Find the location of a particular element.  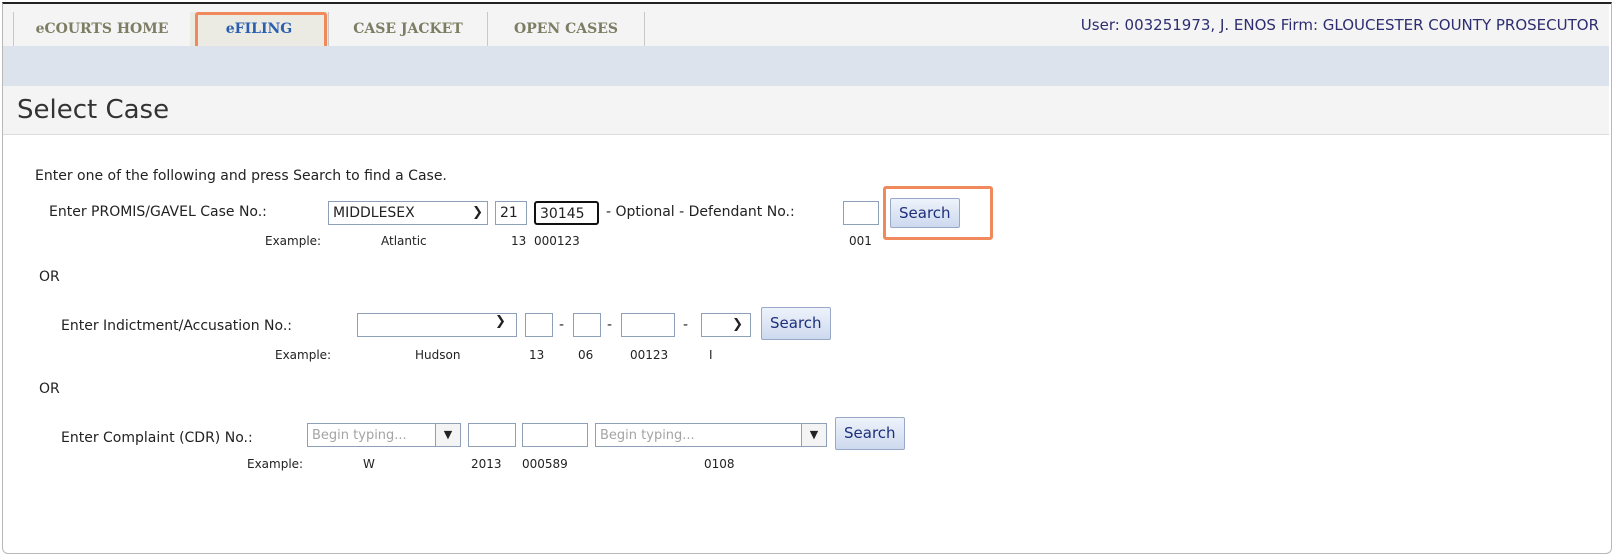

indictment-month-input is located at coordinates (587, 325).